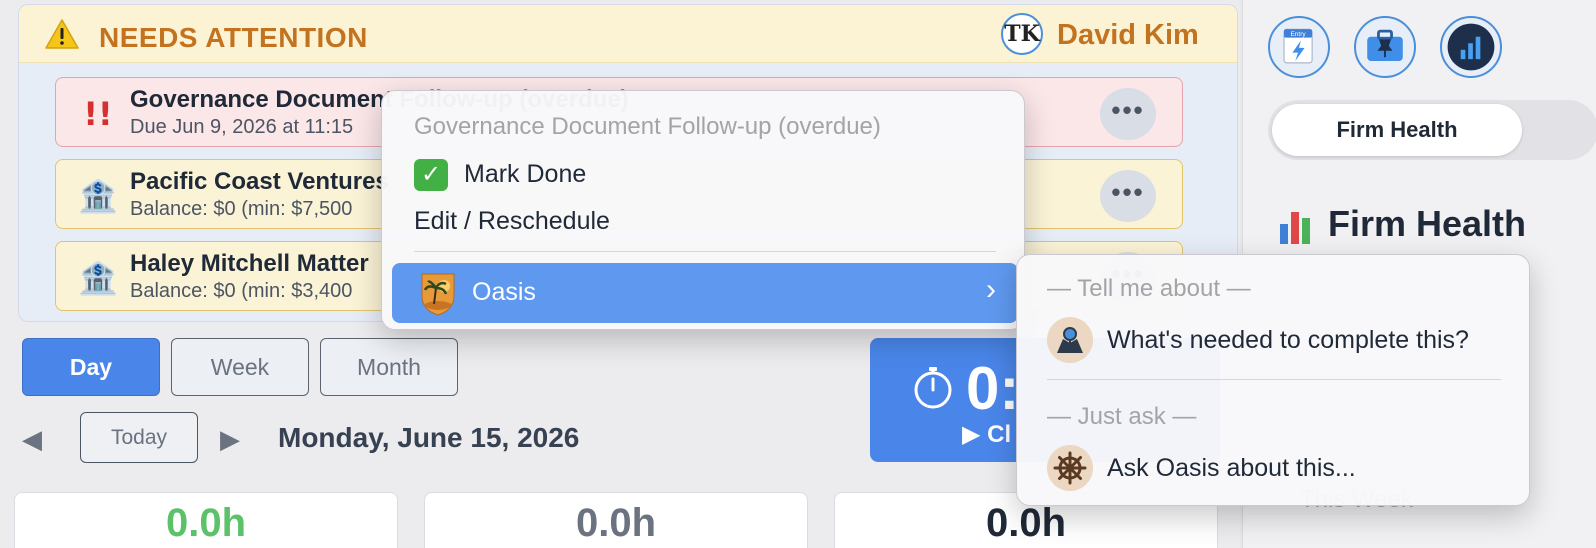  I want to click on submenu-divider, so click(1274, 379).